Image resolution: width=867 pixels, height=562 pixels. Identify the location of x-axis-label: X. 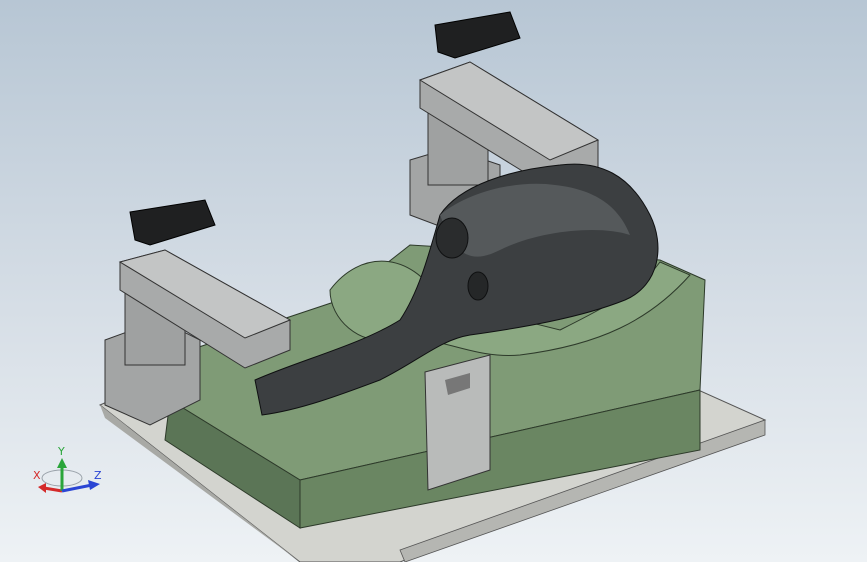
(37, 475).